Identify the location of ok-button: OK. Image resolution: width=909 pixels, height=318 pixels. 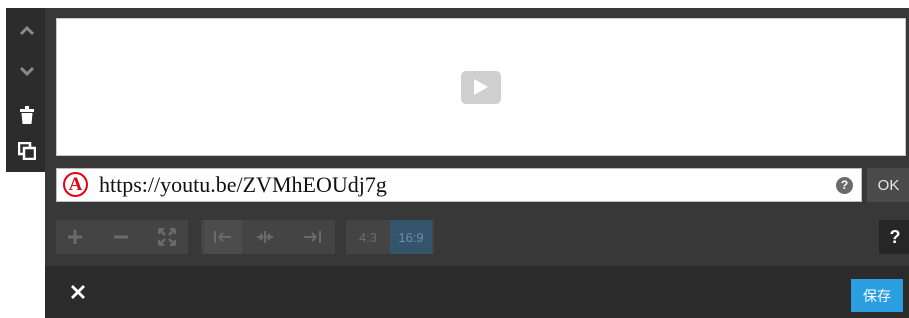
(888, 185).